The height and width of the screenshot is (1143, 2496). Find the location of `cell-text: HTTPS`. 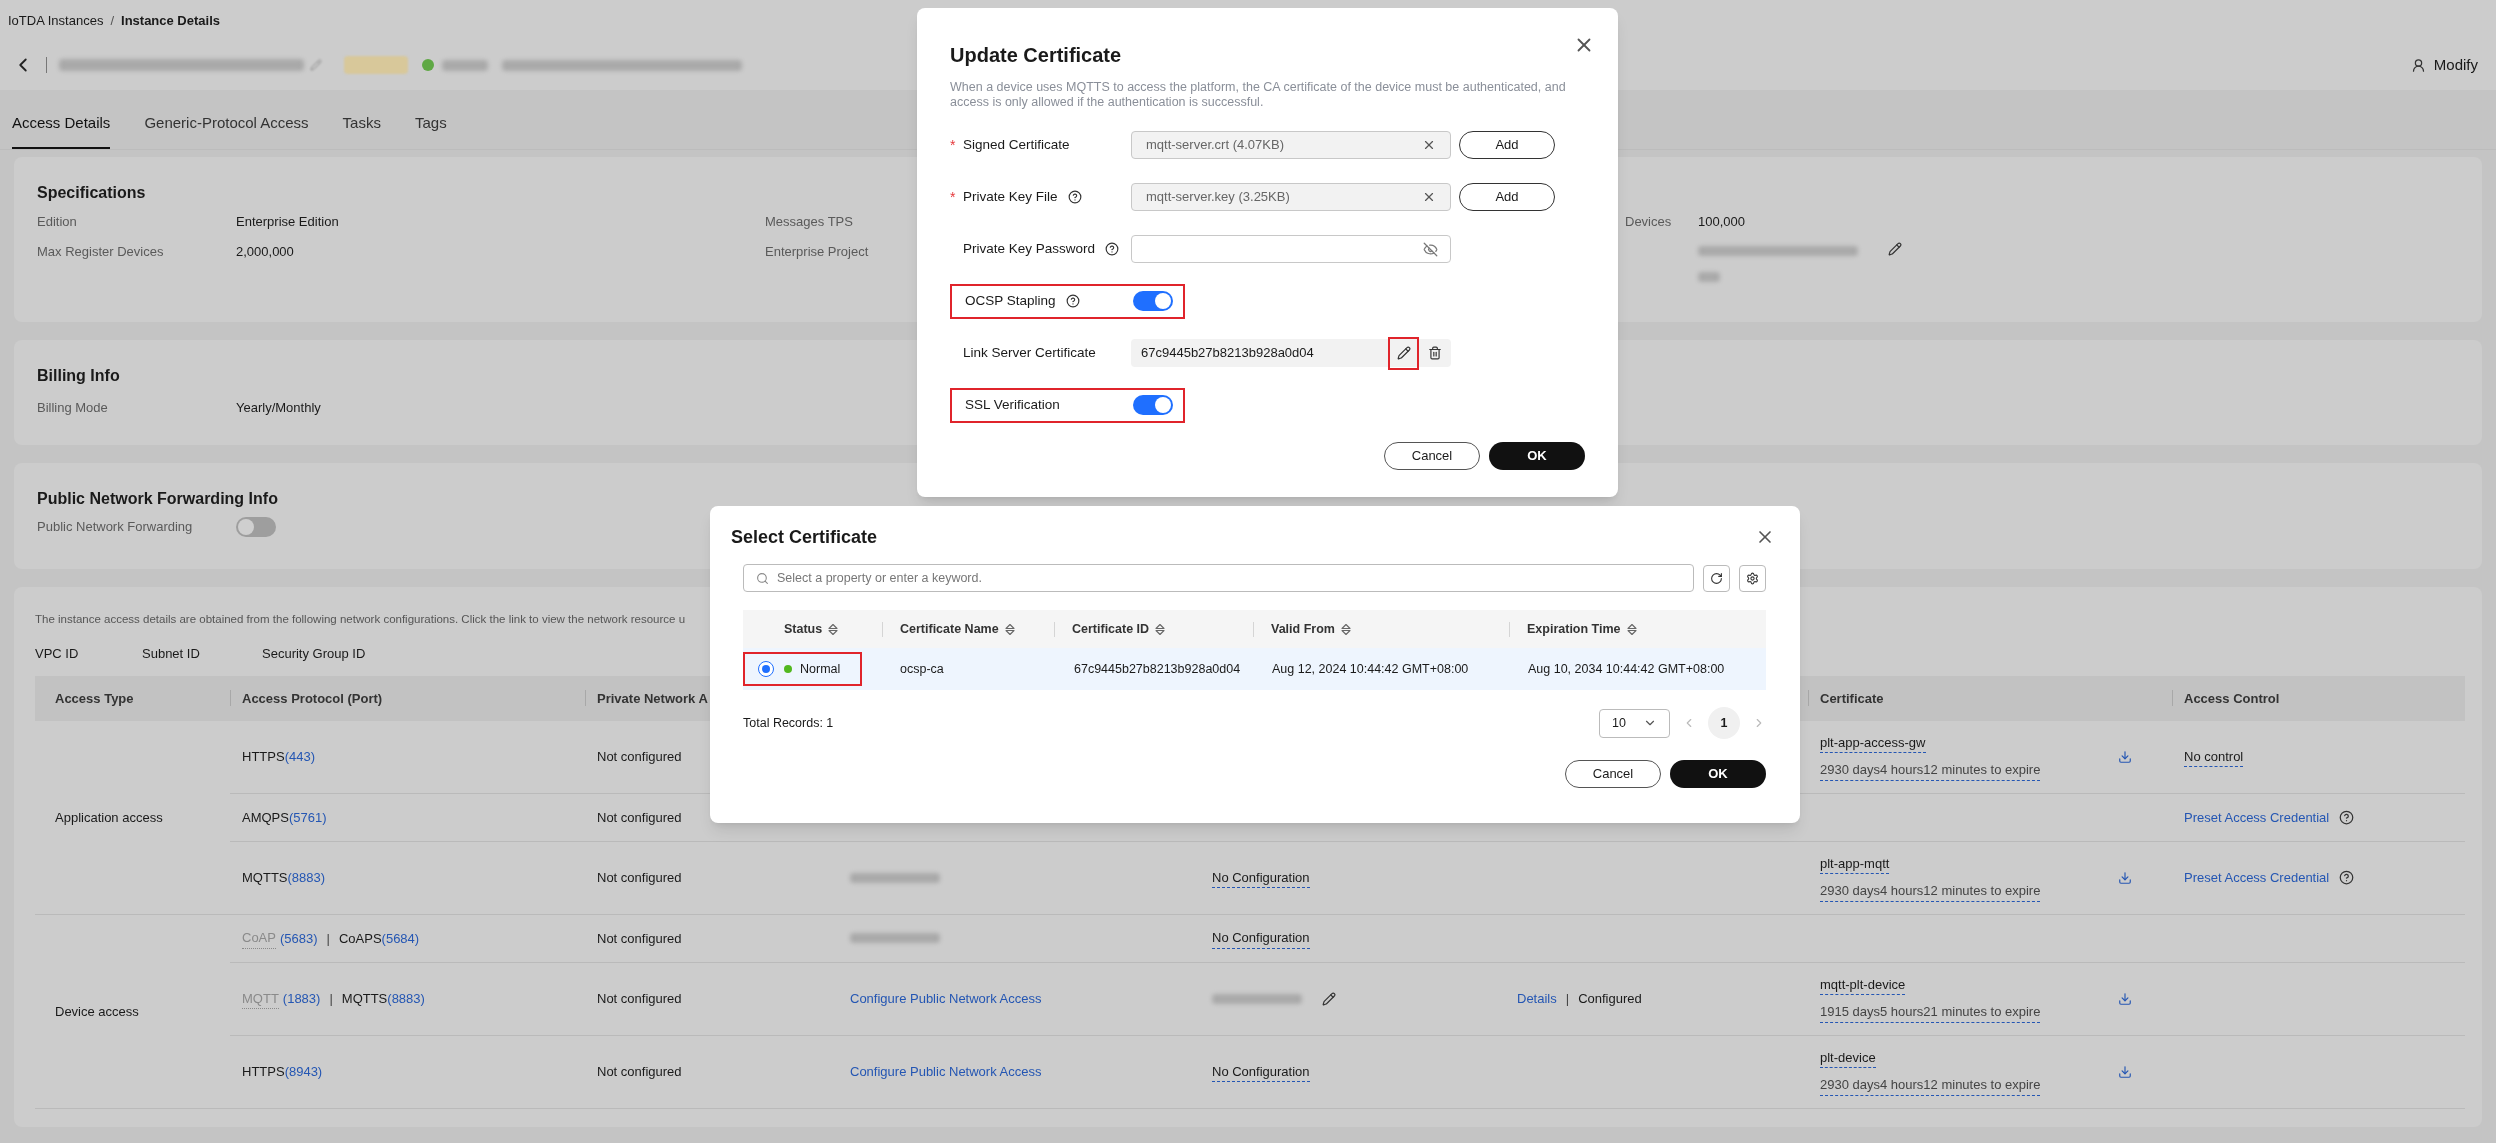

cell-text: HTTPS is located at coordinates (263, 1072).